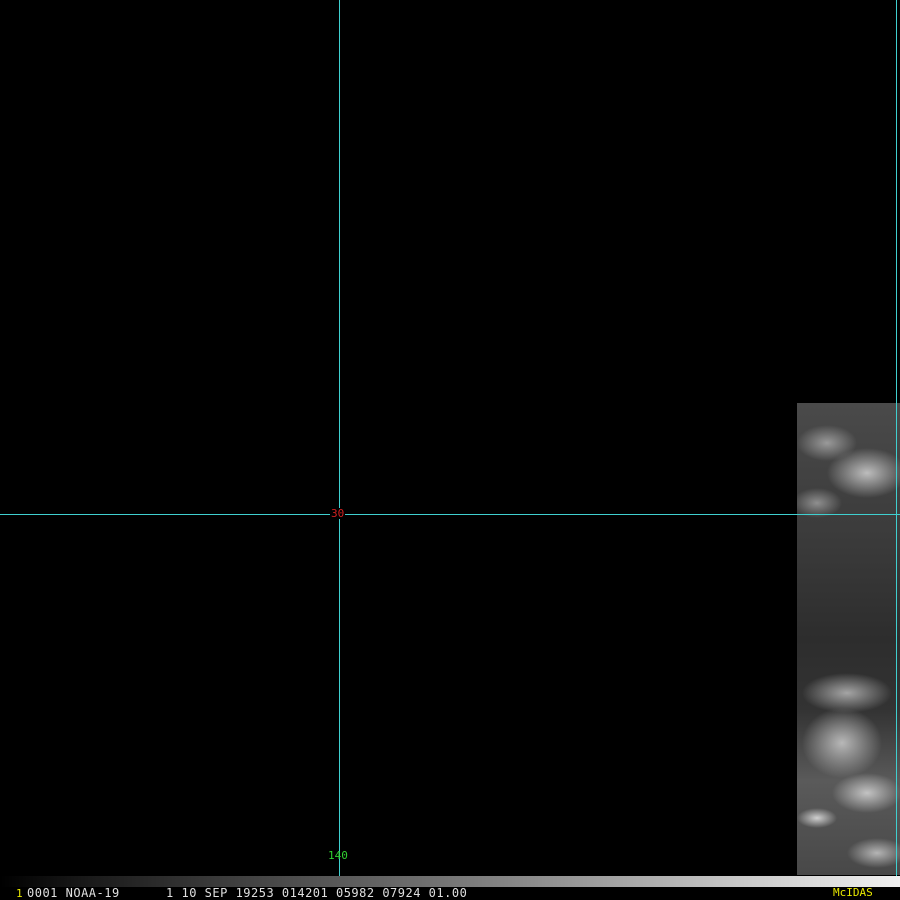 This screenshot has width=900, height=900. I want to click on satellite-imagery-strip, so click(848, 639).